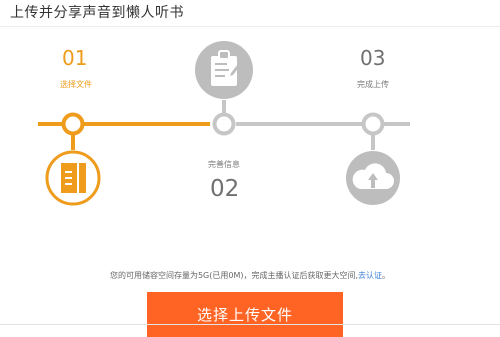 This screenshot has height=337, width=500. Describe the element at coordinates (73, 178) in the screenshot. I see `file-icon` at that location.